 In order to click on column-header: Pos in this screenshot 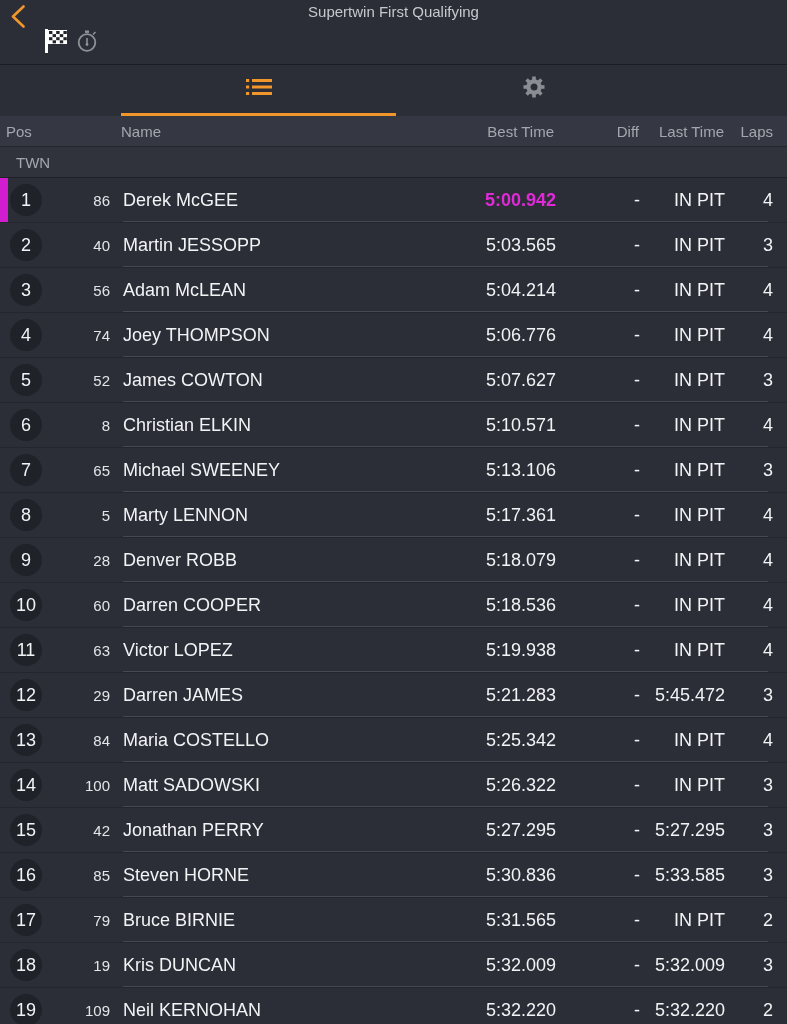, I will do `click(19, 131)`.